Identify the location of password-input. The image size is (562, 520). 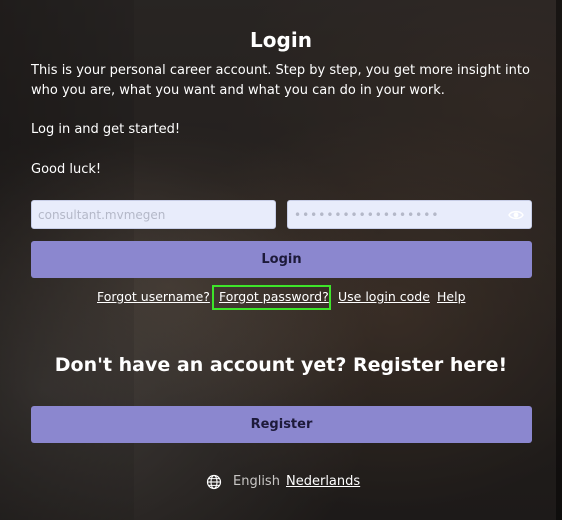
(409, 214).